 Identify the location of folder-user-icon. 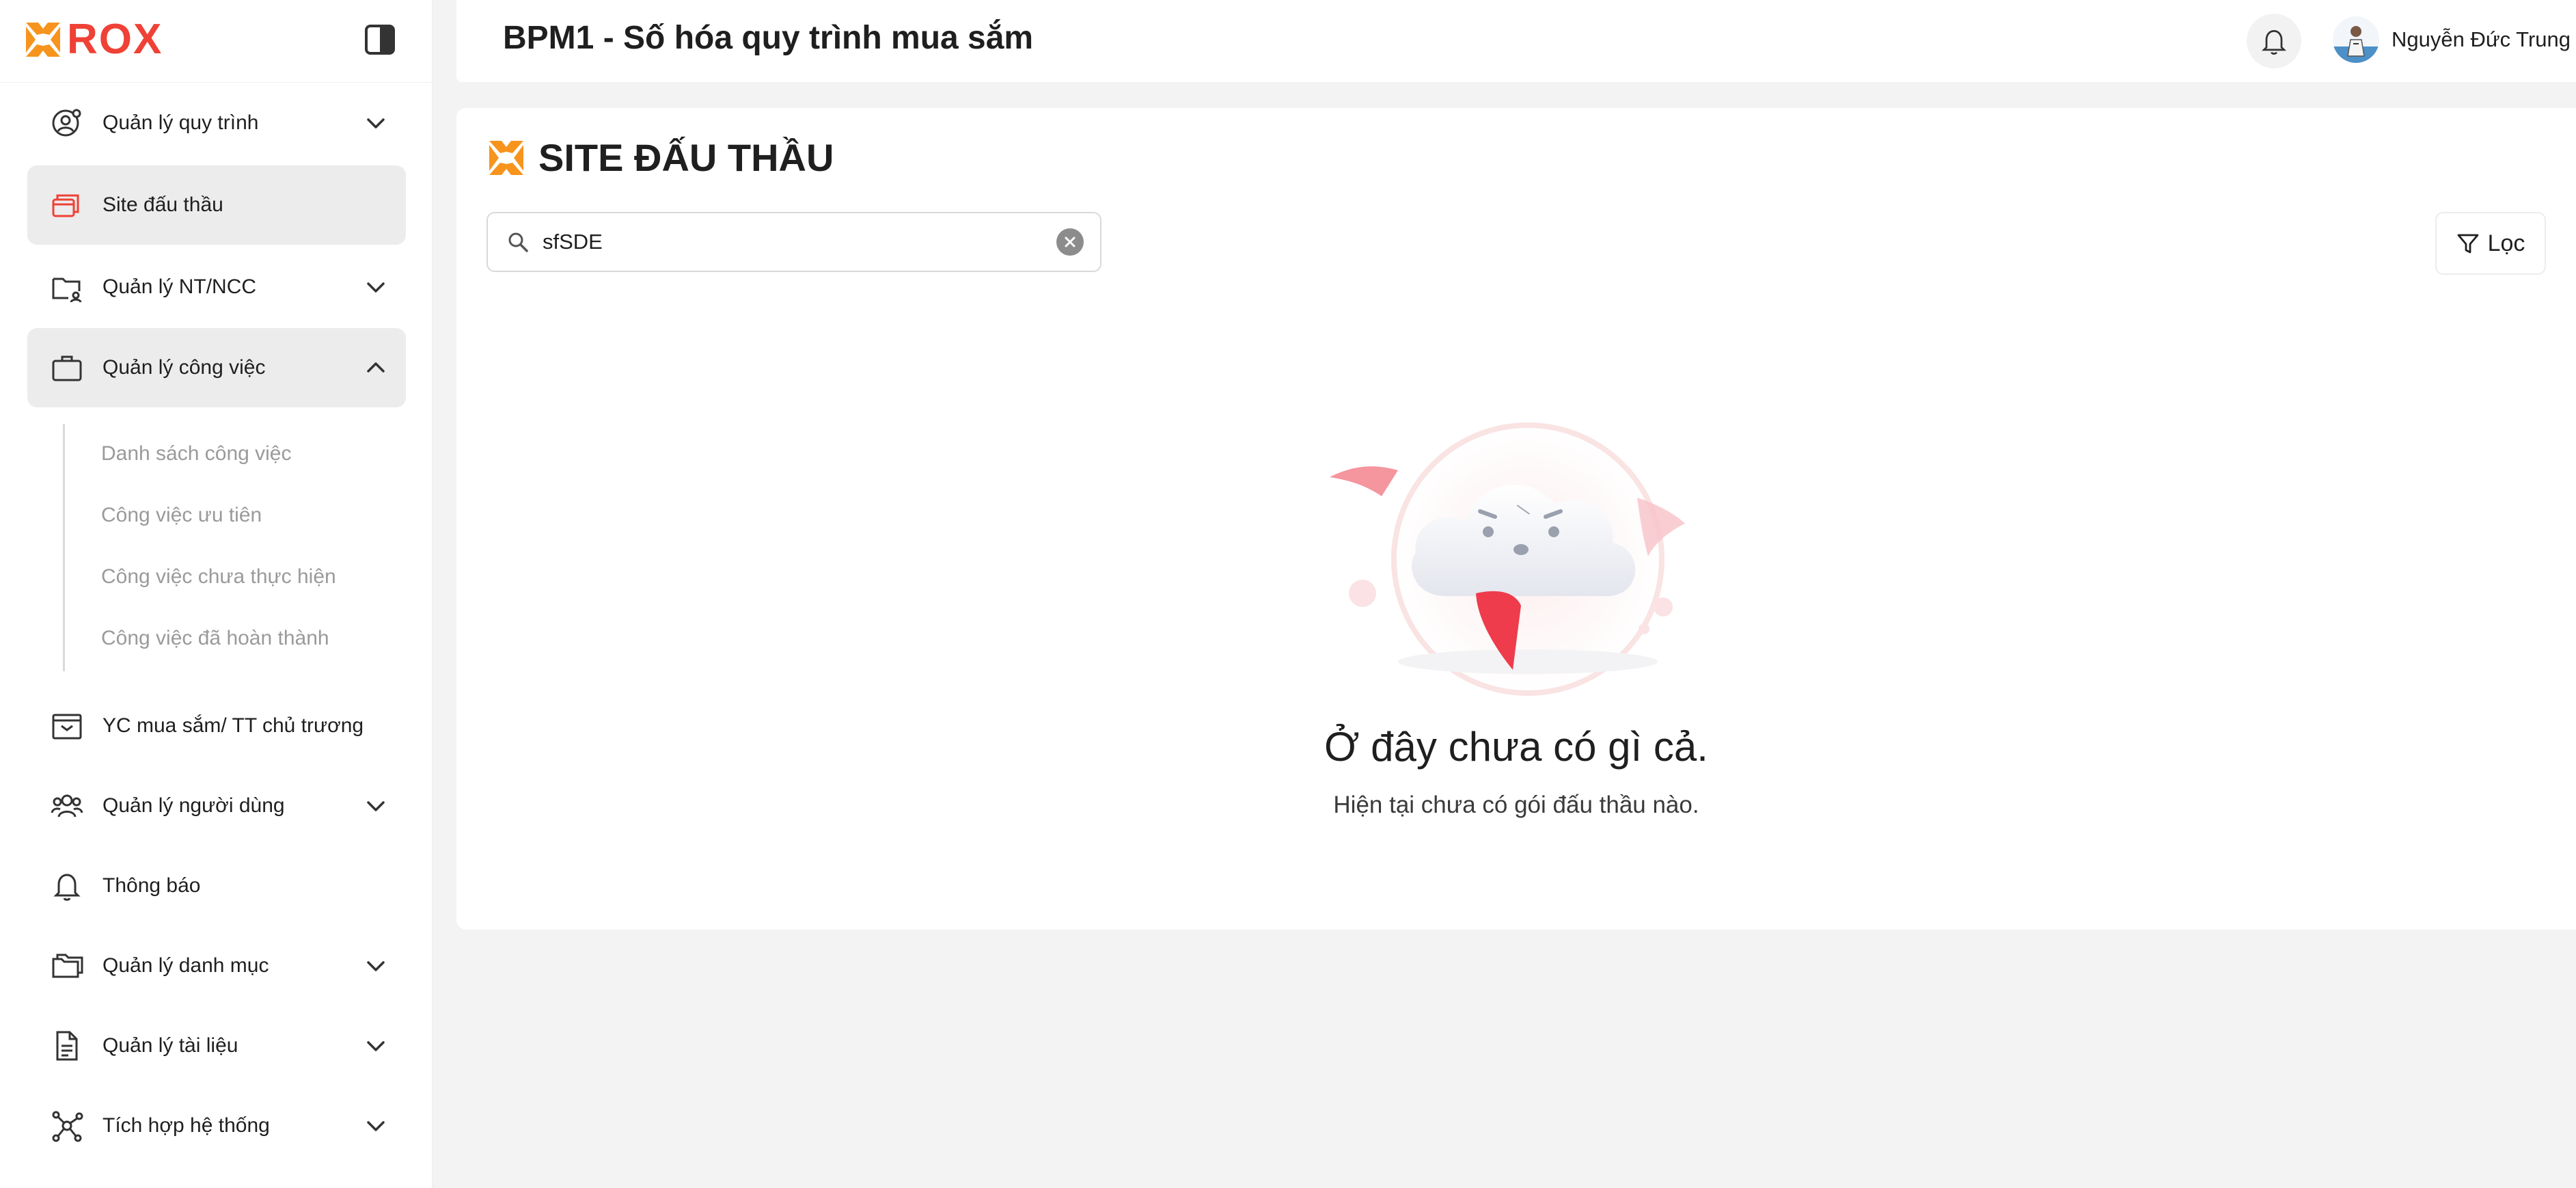
(67, 287).